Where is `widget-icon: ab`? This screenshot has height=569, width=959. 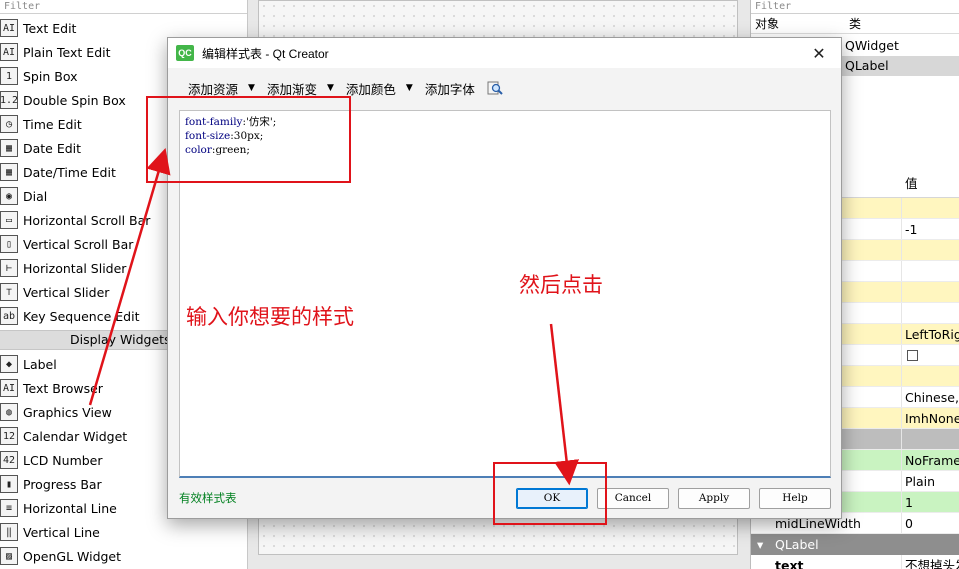 widget-icon: ab is located at coordinates (9, 316).